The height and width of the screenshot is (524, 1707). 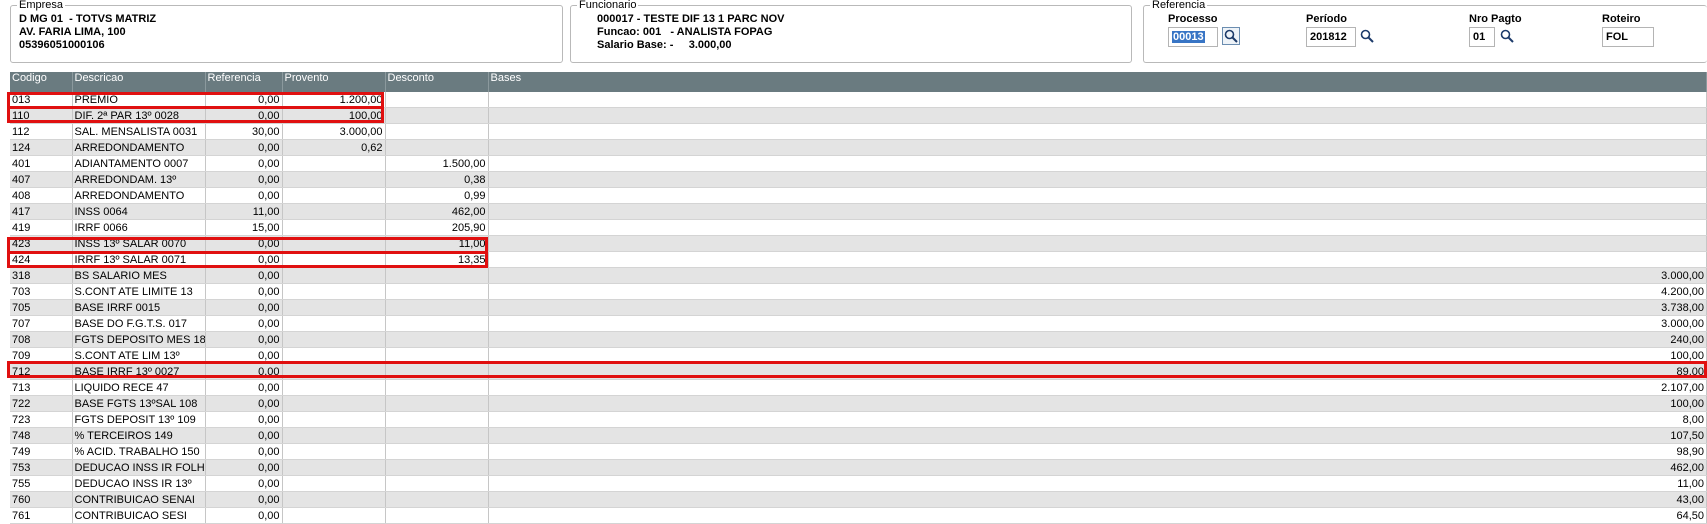 I want to click on table-row: 712 BASE IRRF 13º 0027 0,00 89,00, so click(x=858, y=371).